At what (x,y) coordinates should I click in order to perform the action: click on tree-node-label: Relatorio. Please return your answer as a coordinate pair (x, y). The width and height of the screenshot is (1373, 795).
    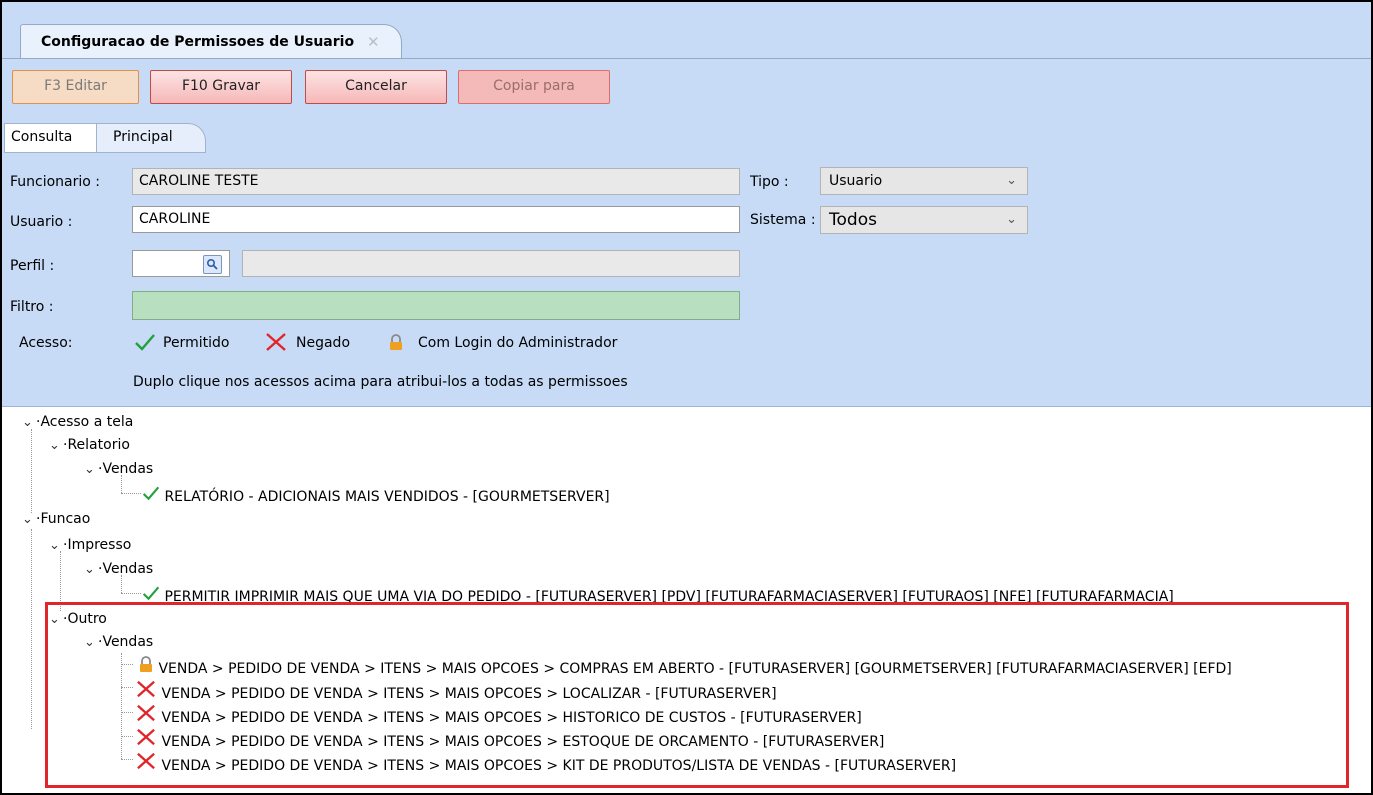
    Looking at the image, I should click on (98, 445).